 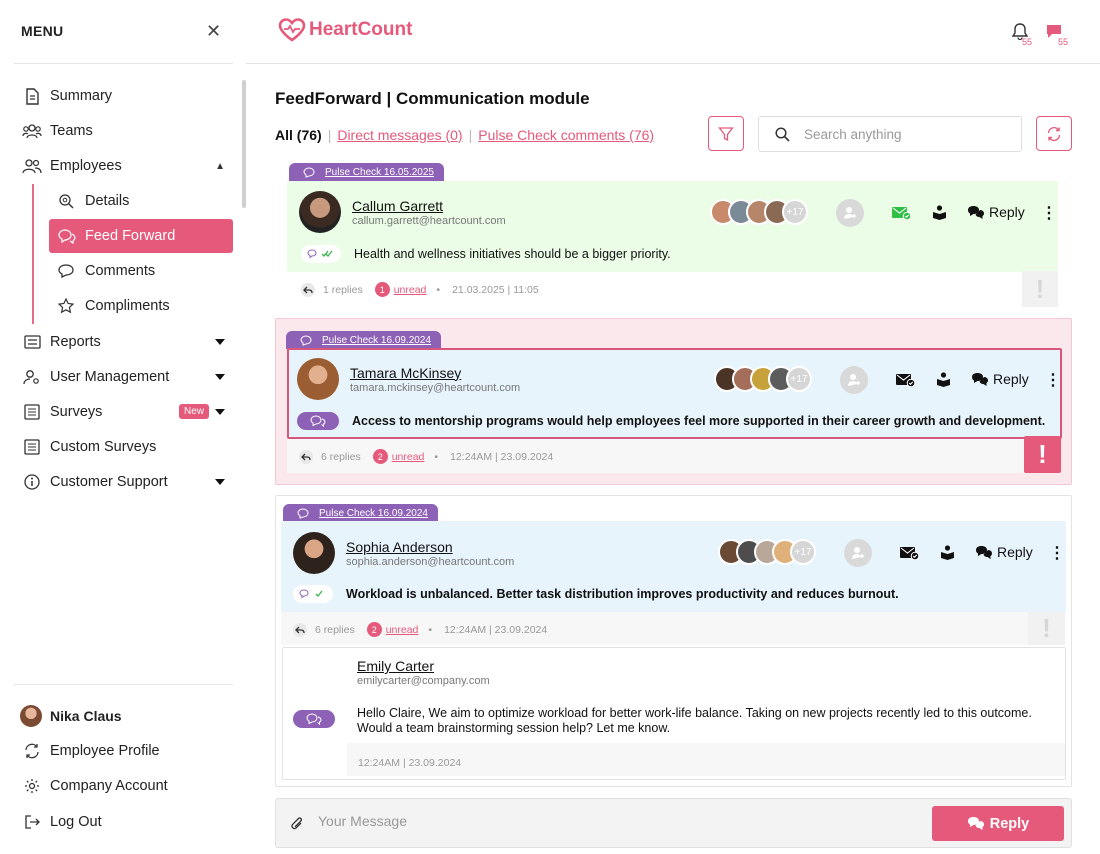 I want to click on replies-count: 1 replies, so click(x=343, y=290).